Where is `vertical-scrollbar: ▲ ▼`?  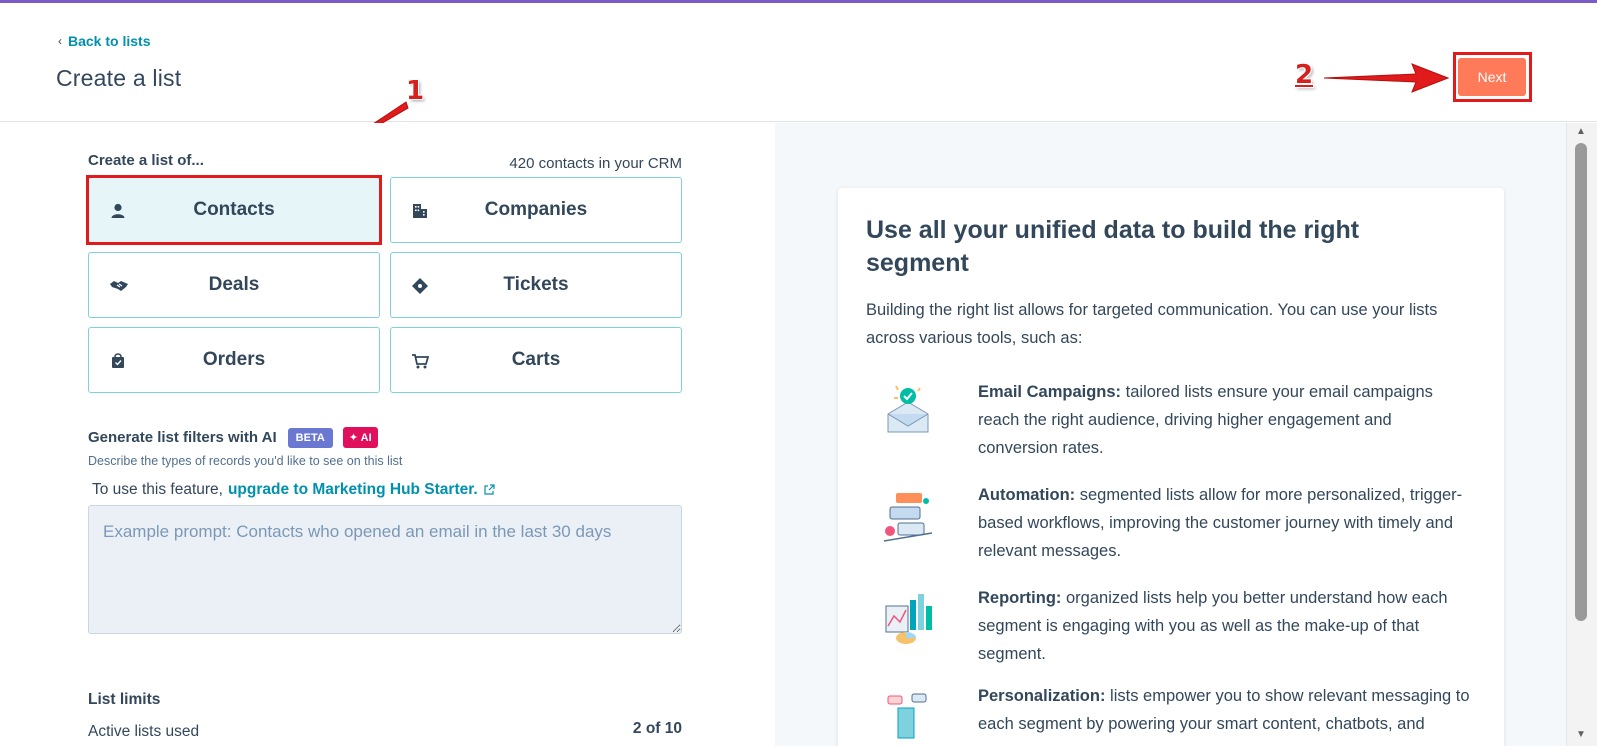 vertical-scrollbar: ▲ ▼ is located at coordinates (1581, 434).